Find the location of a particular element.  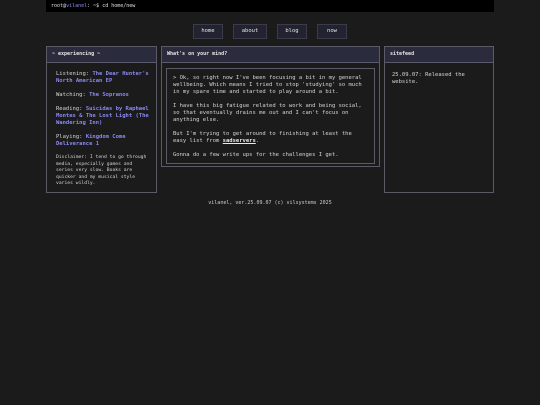

watching-entry: Watching: The Sopranos is located at coordinates (103, 95).